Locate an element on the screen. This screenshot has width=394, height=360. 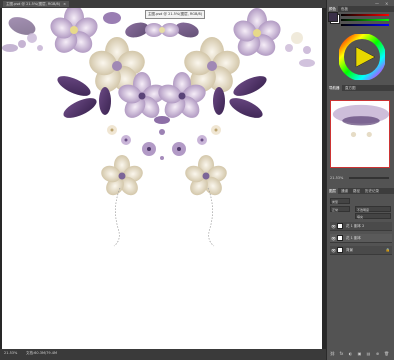
navigator-thumbnail is located at coordinates (360, 134).